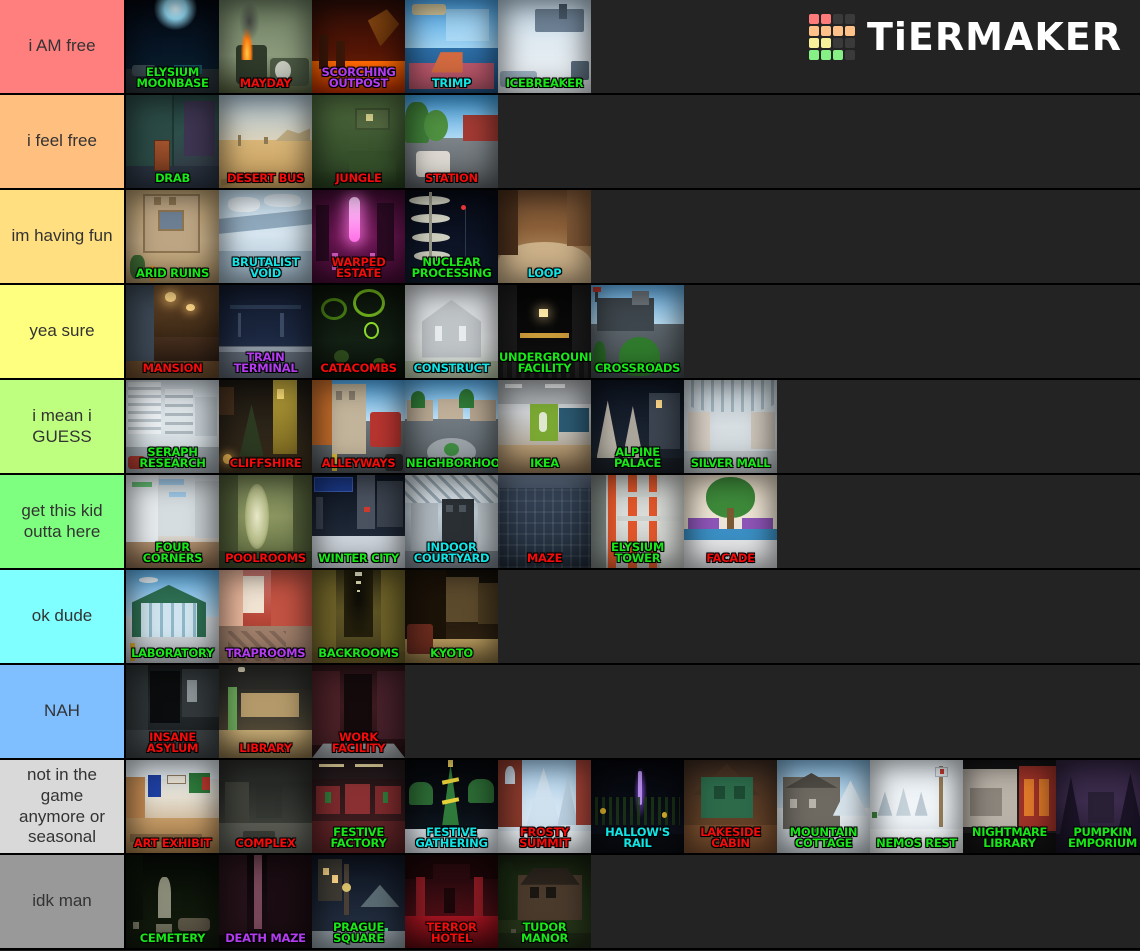  What do you see at coordinates (63, 426) in the screenshot?
I see `tier-label: i mean i GUESS` at bounding box center [63, 426].